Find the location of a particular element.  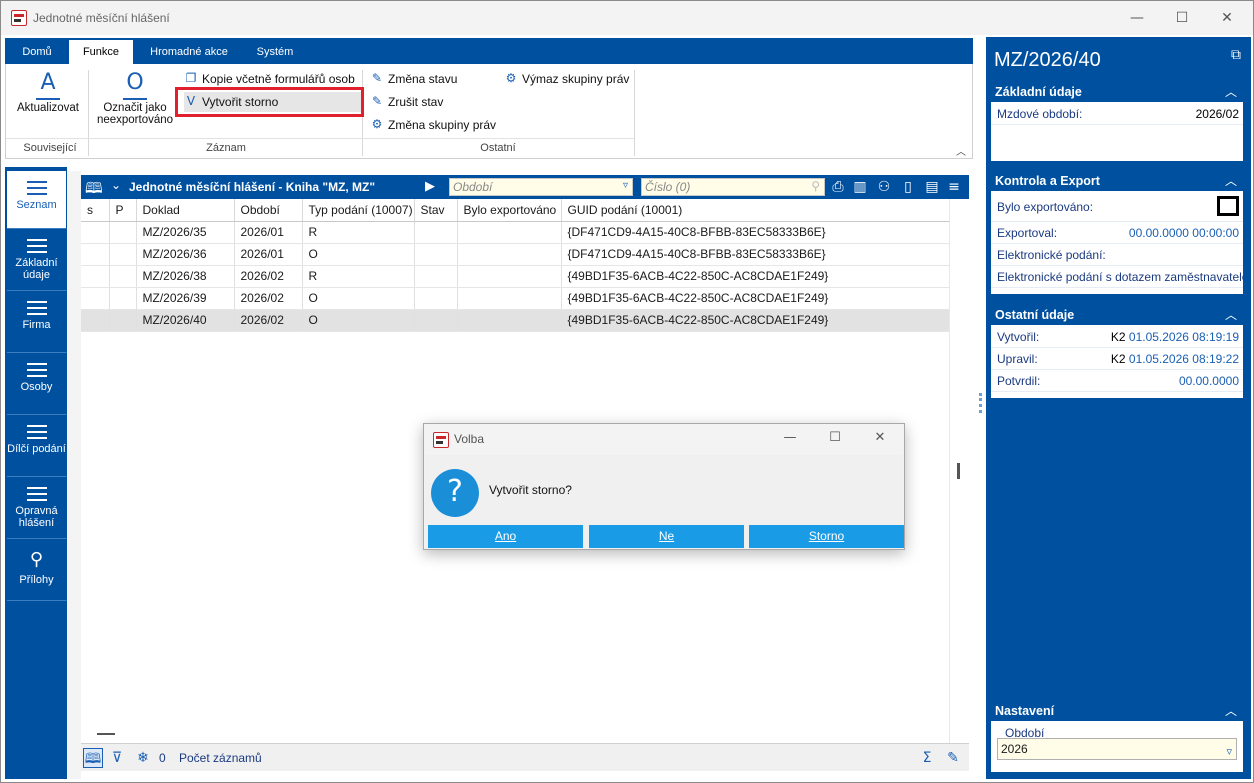

copy-icon: ❐ is located at coordinates (191, 78).